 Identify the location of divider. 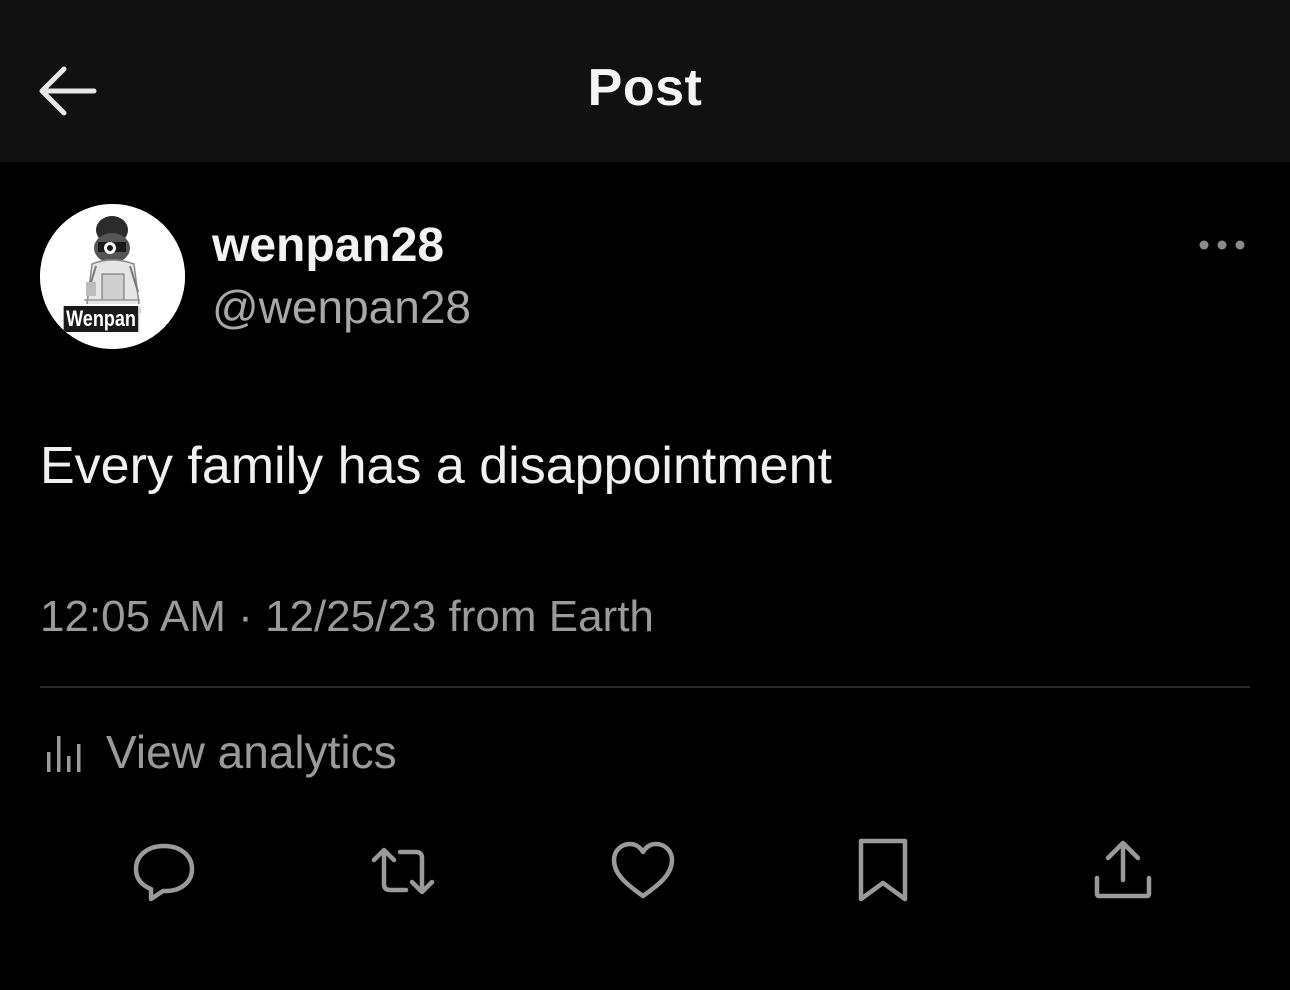
(645, 687).